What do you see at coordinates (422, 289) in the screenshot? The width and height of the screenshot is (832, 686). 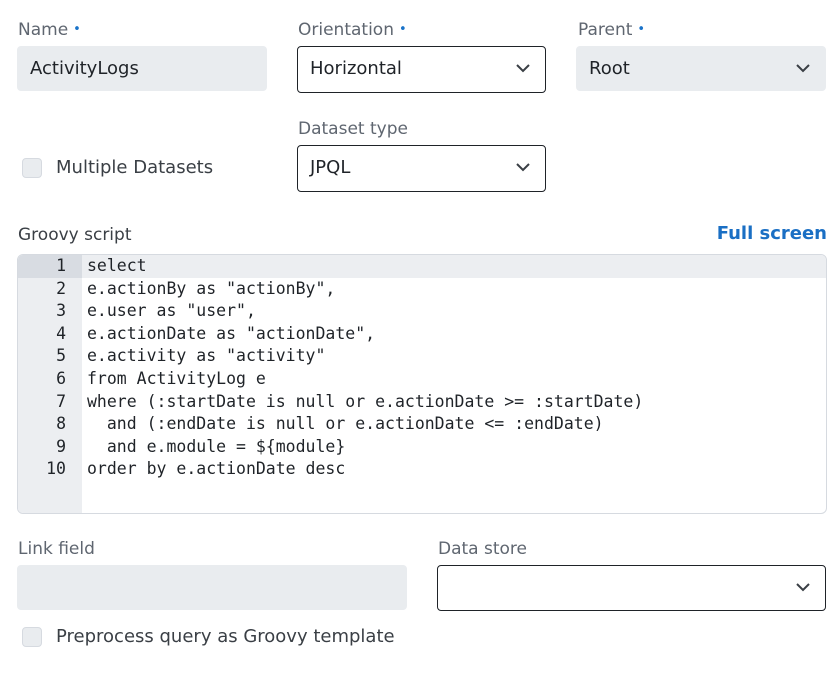 I see `code-line: 2 e.actionBy as "actionBy",` at bounding box center [422, 289].